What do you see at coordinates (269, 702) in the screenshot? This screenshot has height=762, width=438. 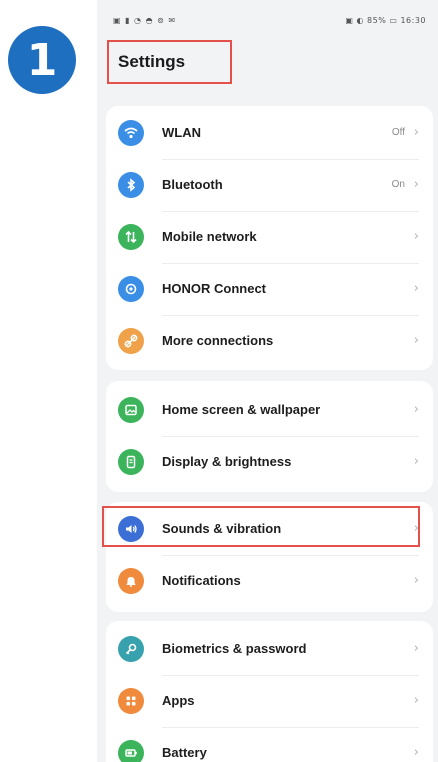 I see `settings-item-apps: Apps ›` at bounding box center [269, 702].